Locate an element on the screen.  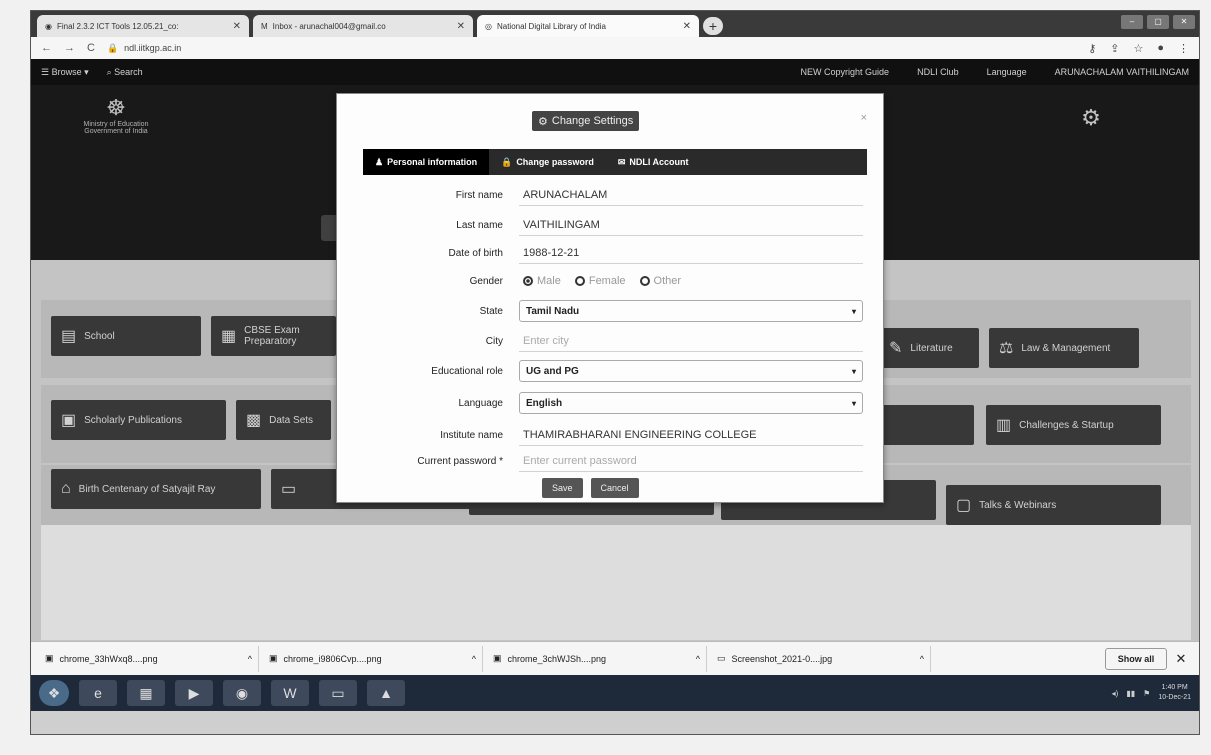
gender-other-radio: Other is located at coordinates (660, 281).